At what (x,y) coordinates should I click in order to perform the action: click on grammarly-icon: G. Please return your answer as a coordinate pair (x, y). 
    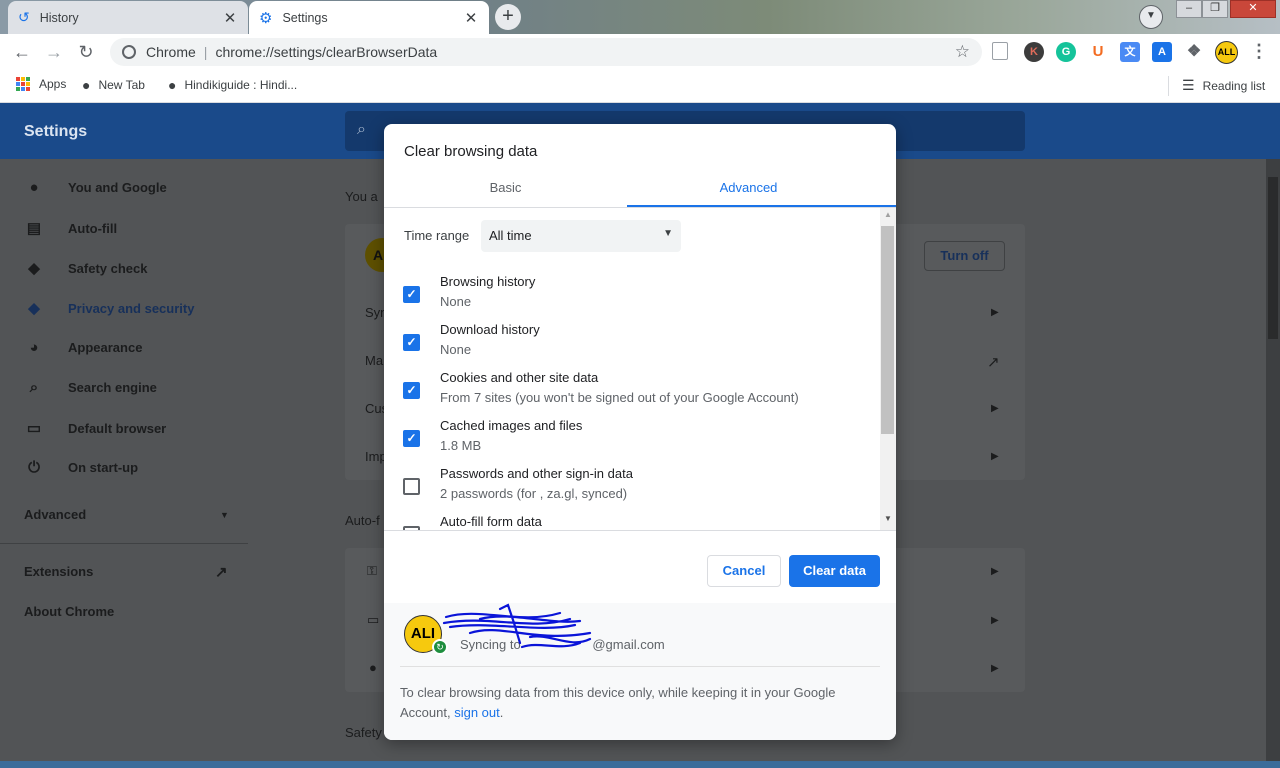
    Looking at the image, I should click on (1066, 52).